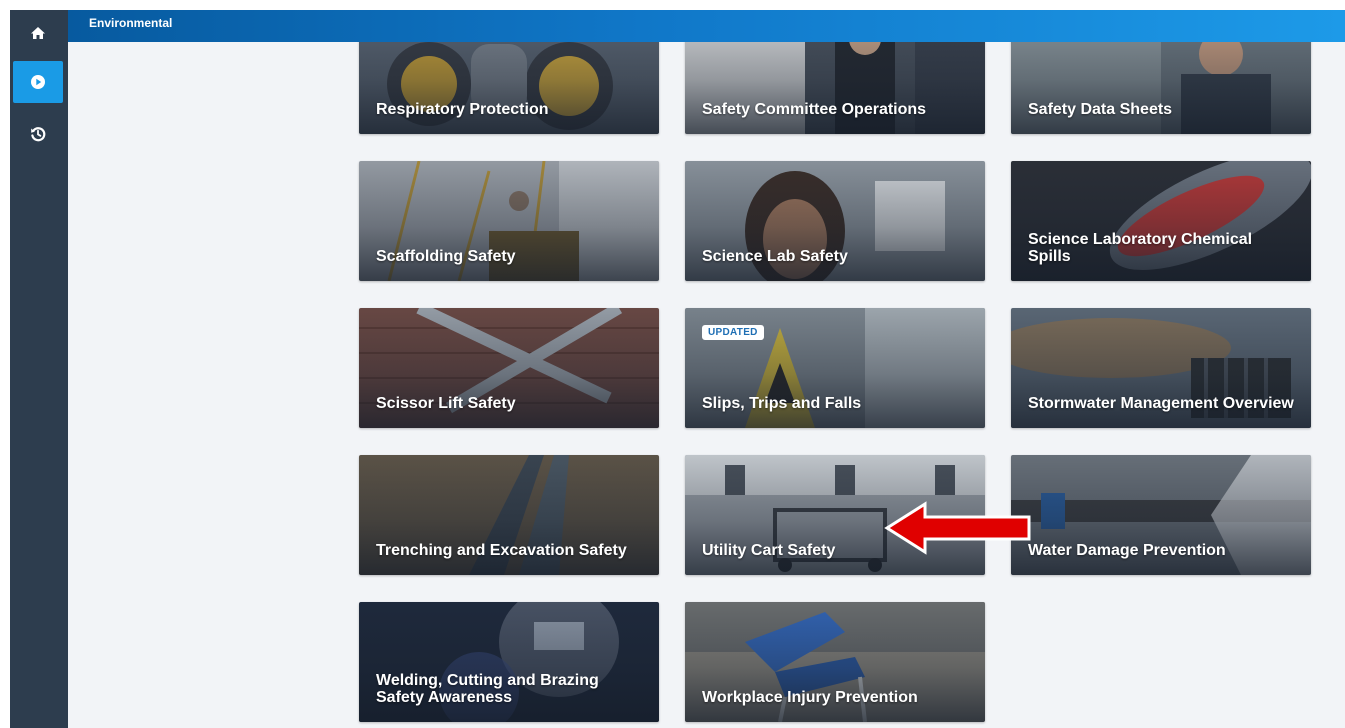  Describe the element at coordinates (501, 550) in the screenshot. I see `course-title: Trenching and Excavation Safety` at that location.